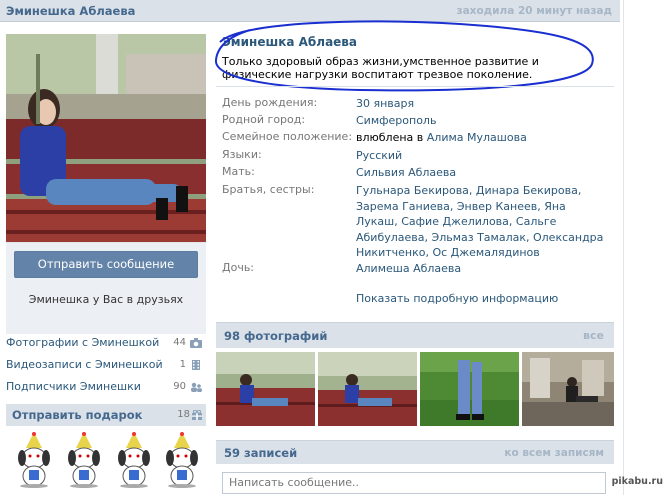  What do you see at coordinates (270, 102) in the screenshot?
I see `info-label: День рождения:` at bounding box center [270, 102].